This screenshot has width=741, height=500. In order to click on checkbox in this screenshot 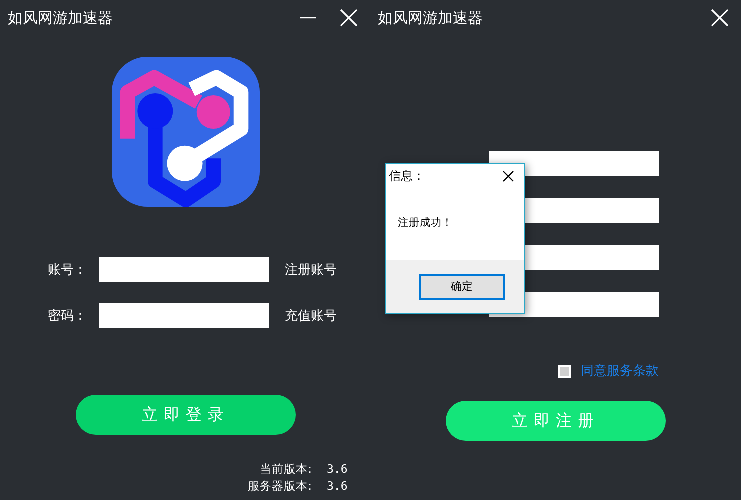, I will do `click(564, 371)`.